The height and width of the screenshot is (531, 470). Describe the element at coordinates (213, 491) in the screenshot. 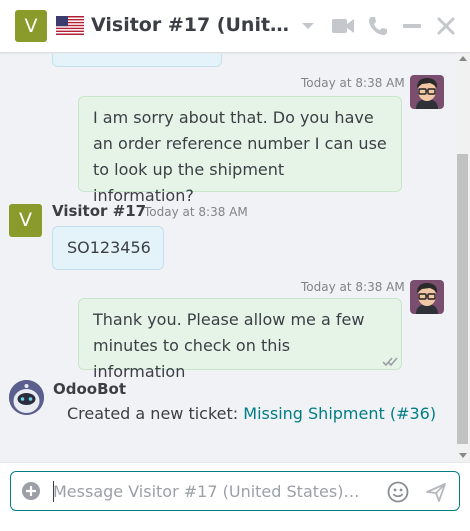

I see `message-input` at that location.